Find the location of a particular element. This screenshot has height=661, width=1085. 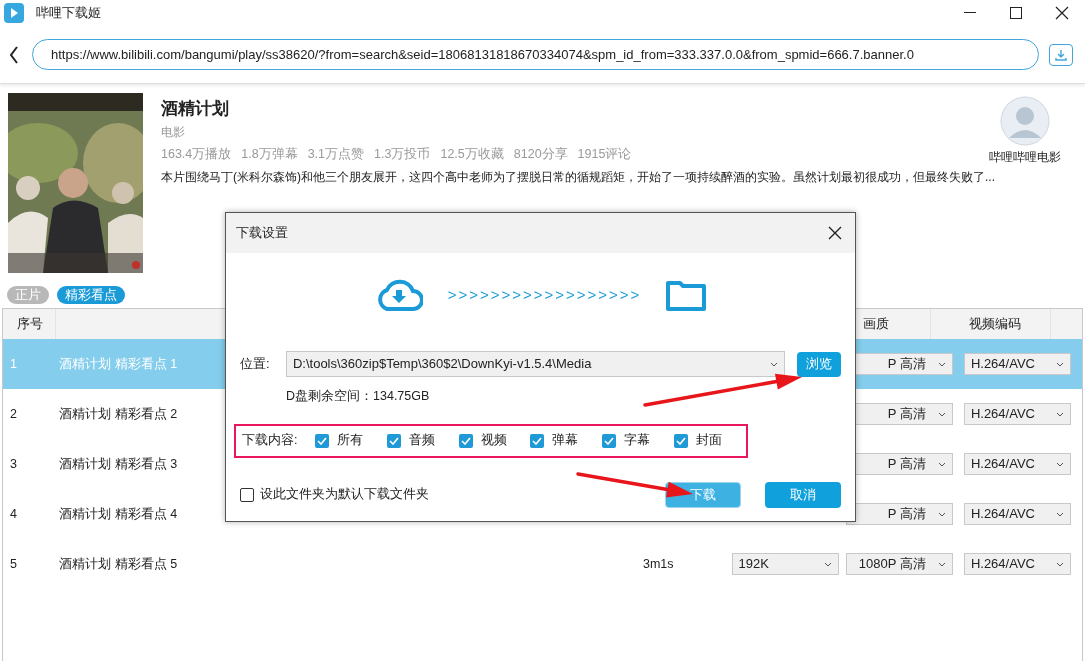

row-index: 5 is located at coordinates (13, 564).